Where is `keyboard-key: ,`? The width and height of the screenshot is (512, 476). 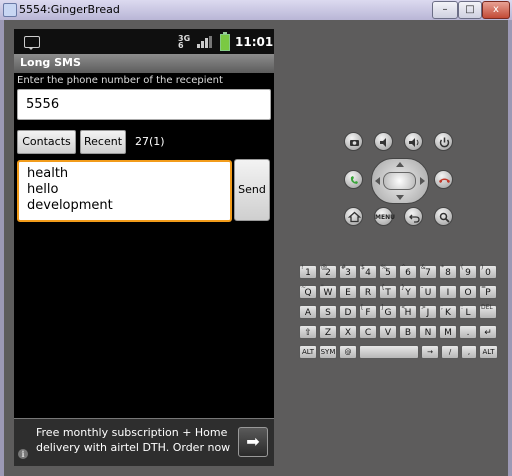 keyboard-key: , is located at coordinates (469, 352).